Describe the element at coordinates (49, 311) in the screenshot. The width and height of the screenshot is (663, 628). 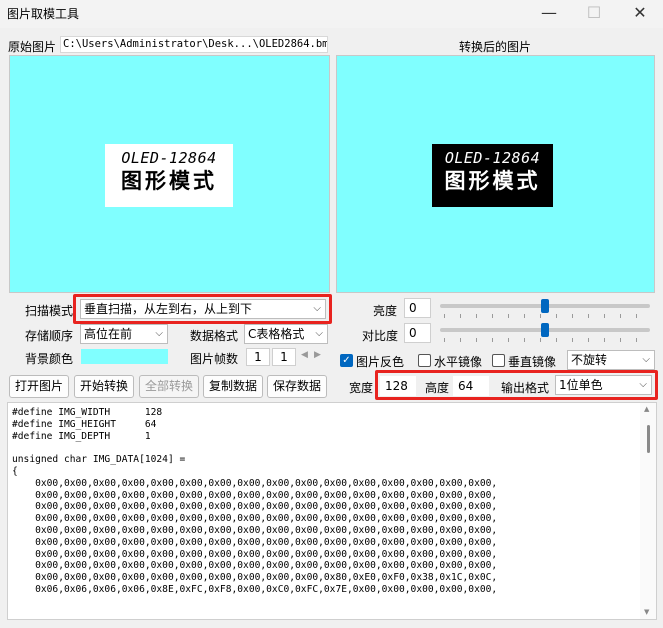
I see `scan-mode-label: 扫描模式` at that location.